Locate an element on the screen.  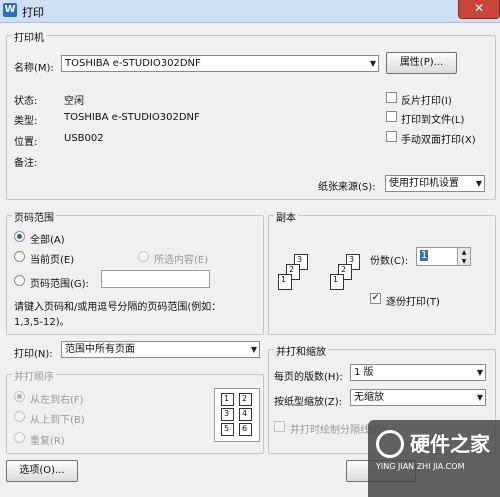
order-top-bottom-label: 从上到下(B) is located at coordinates (57, 420).